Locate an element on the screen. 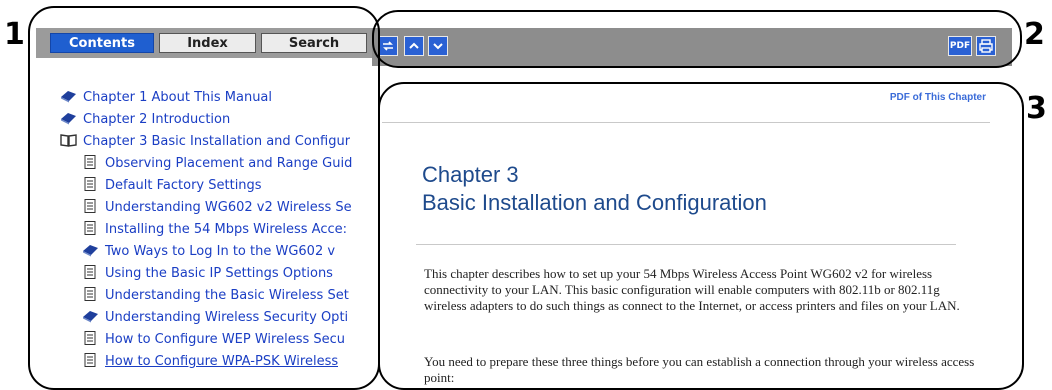 Image resolution: width=1052 pixels, height=390 pixels. callout-number-1: 1 is located at coordinates (14, 34).